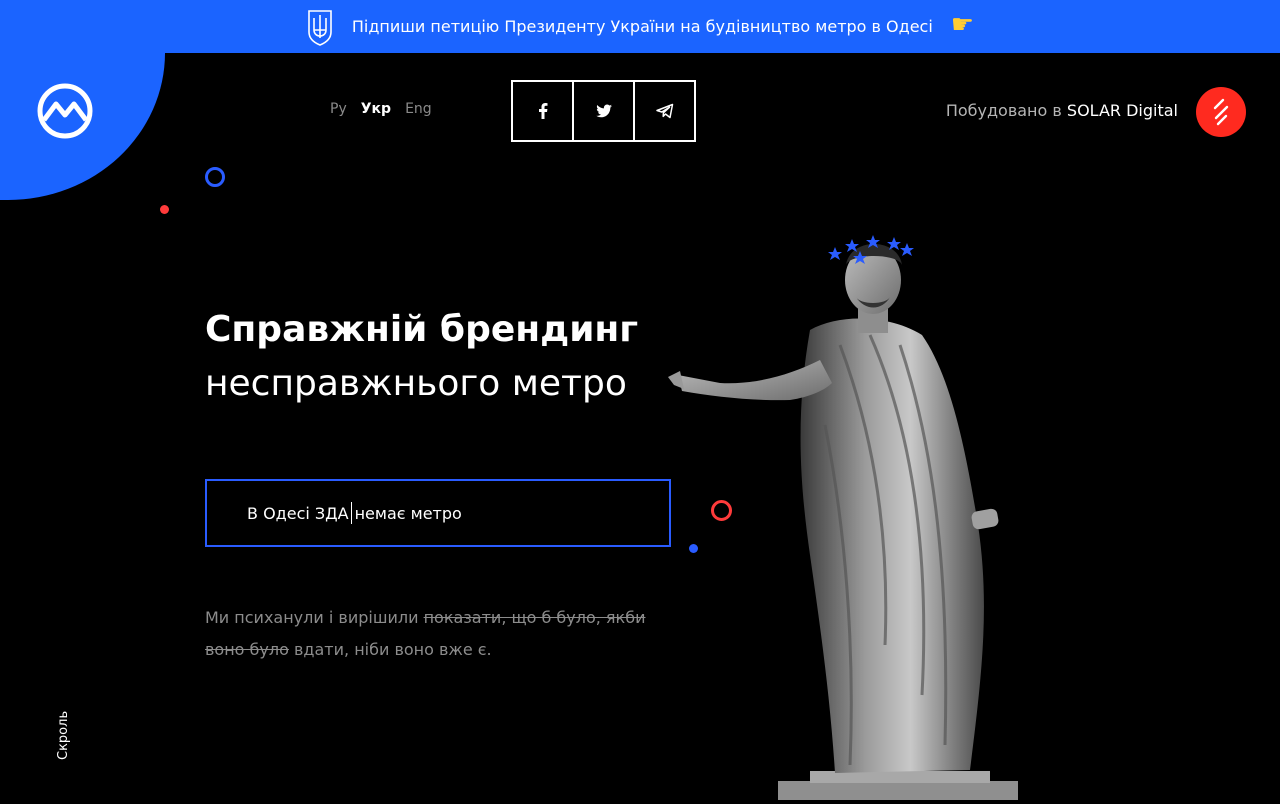 This screenshot has width=1280, height=804. I want to click on facebook-icon, so click(542, 111).